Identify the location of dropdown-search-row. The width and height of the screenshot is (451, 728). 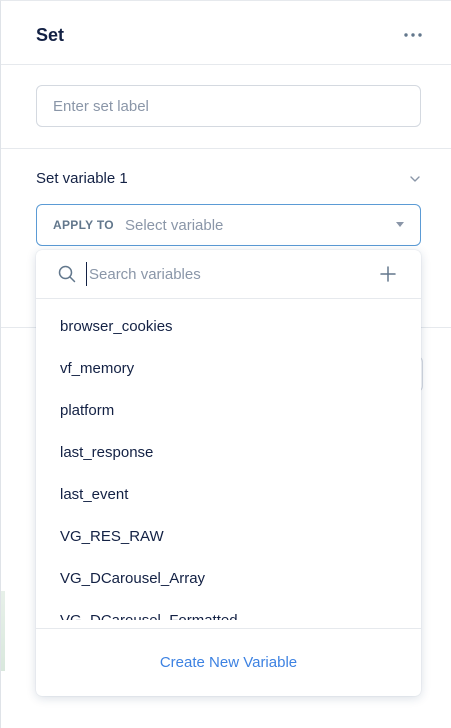
(228, 274).